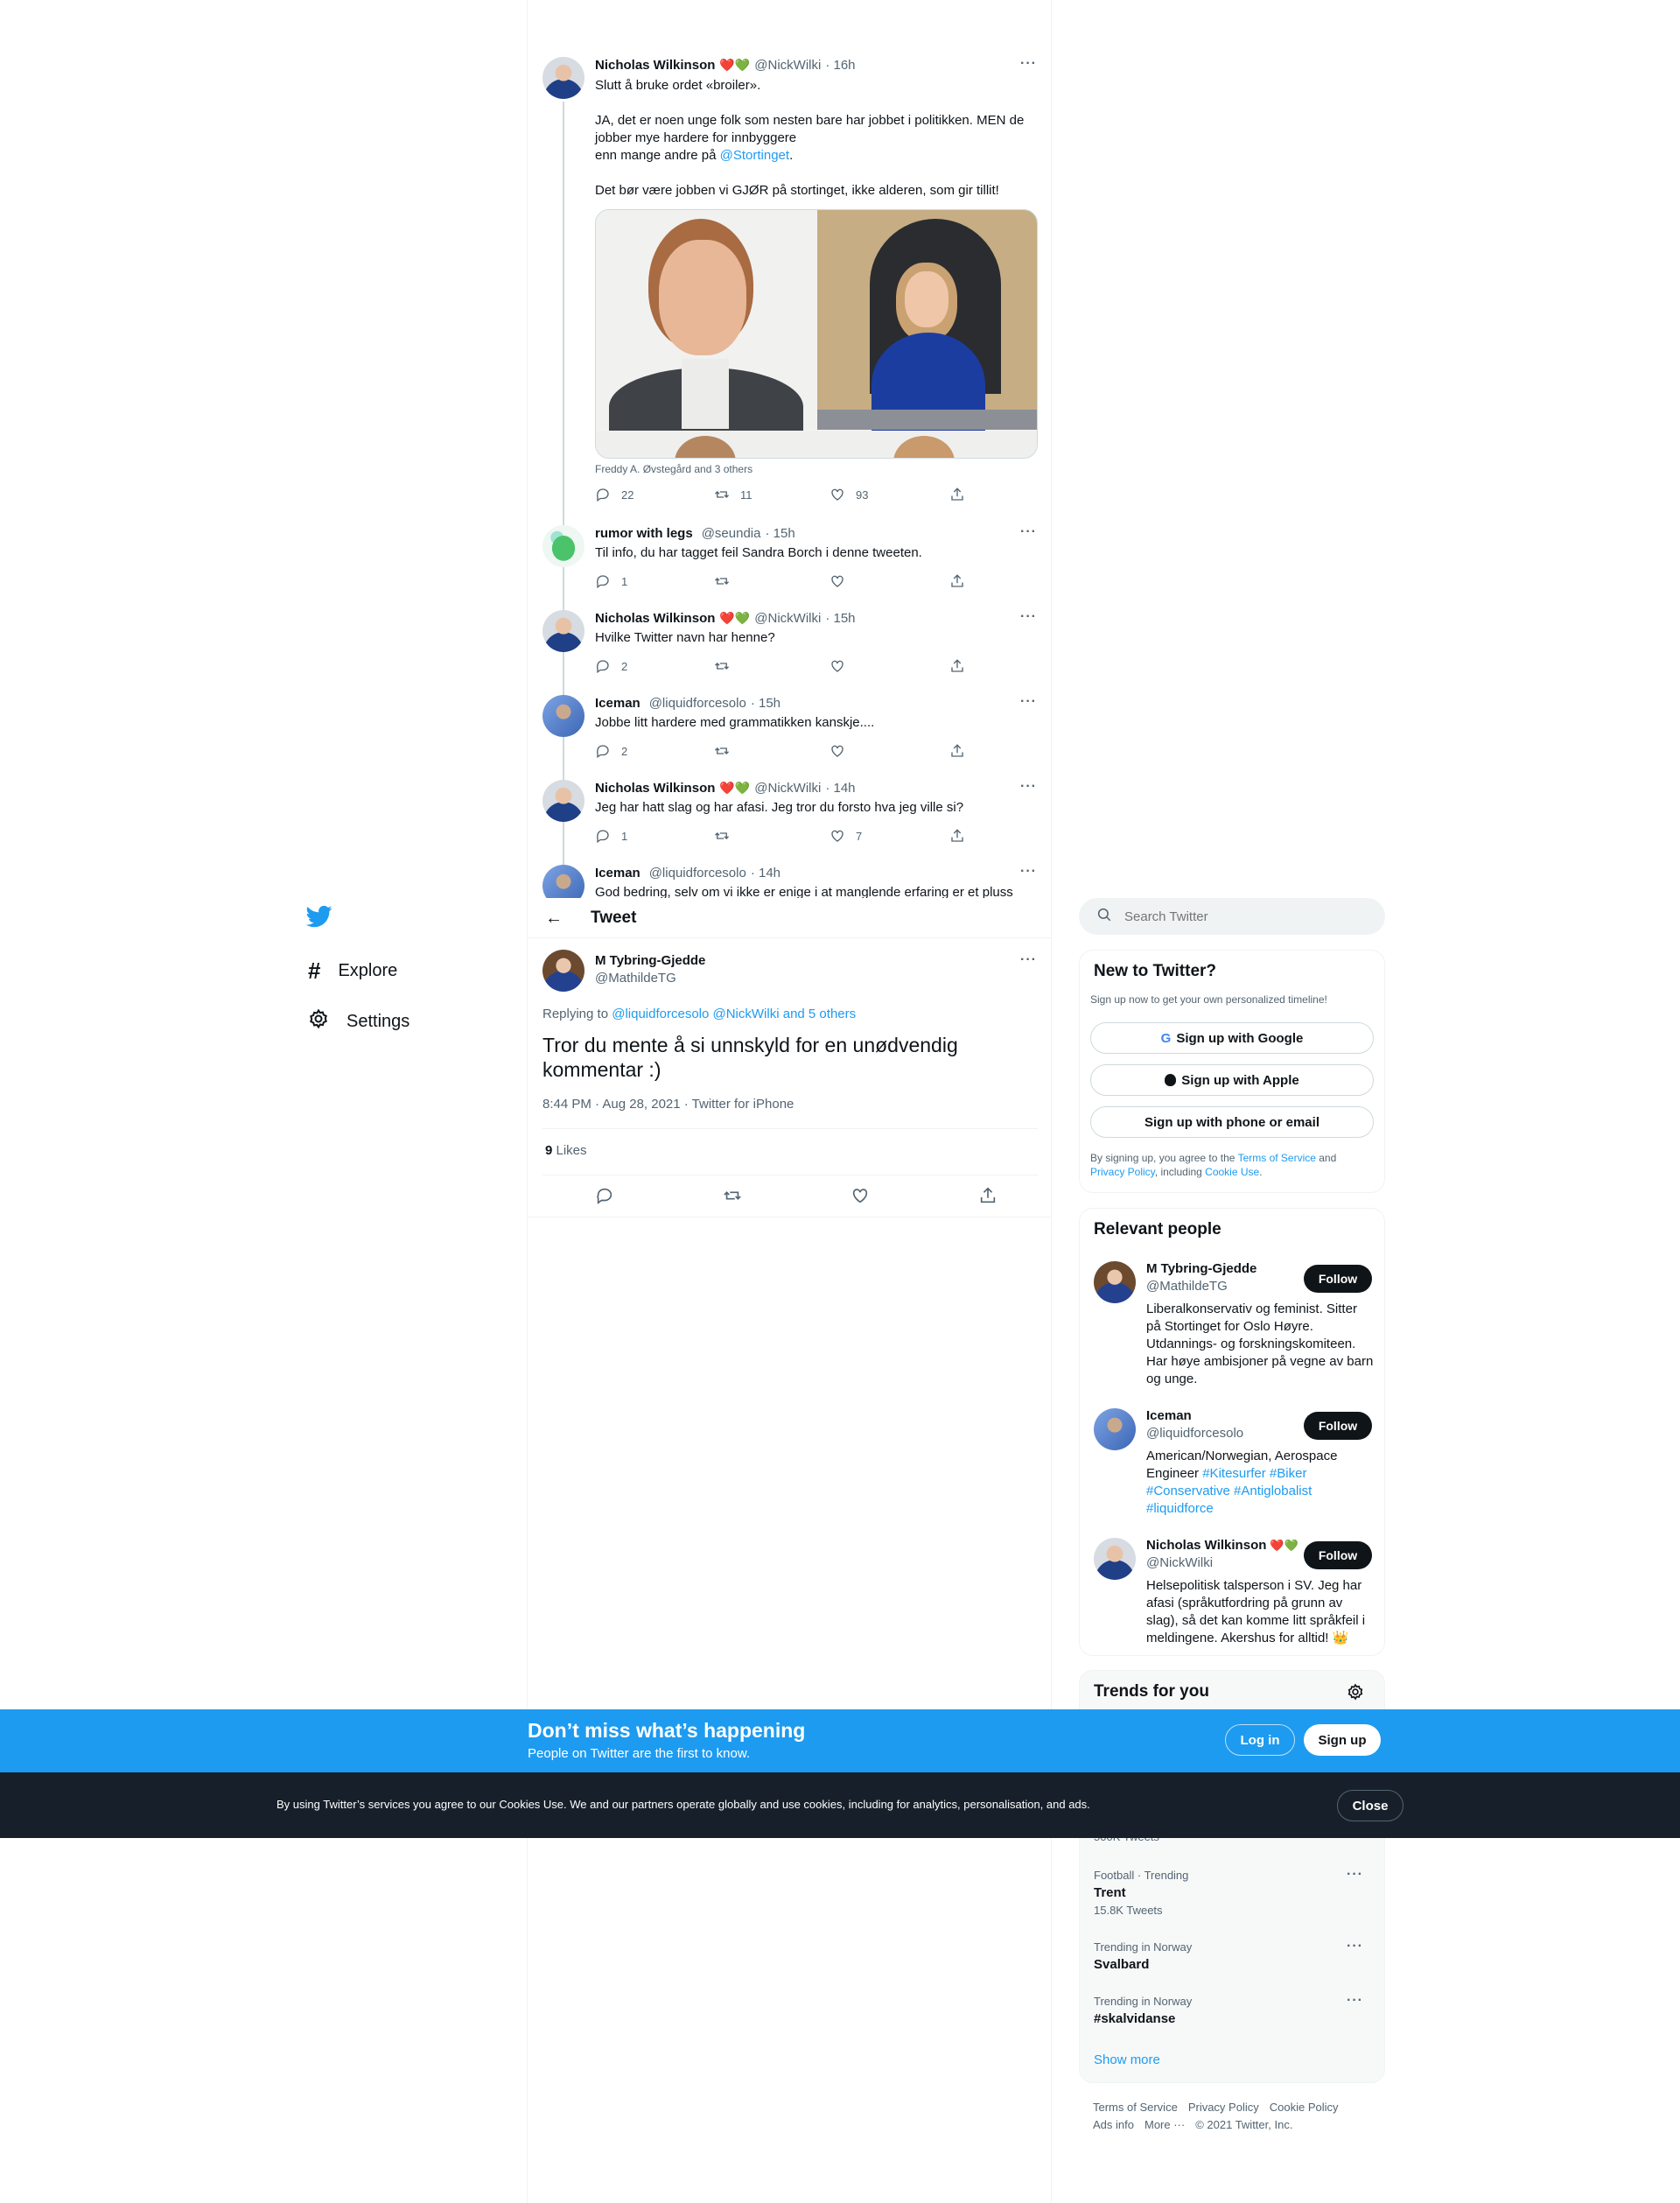 The width and height of the screenshot is (1680, 2203). I want to click on reply-icon, so click(604, 1198).